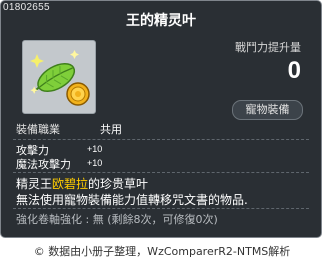 Image resolution: width=324 pixels, height=259 pixels. Describe the element at coordinates (39, 251) in the screenshot. I see `copyright-icon: ©` at that location.